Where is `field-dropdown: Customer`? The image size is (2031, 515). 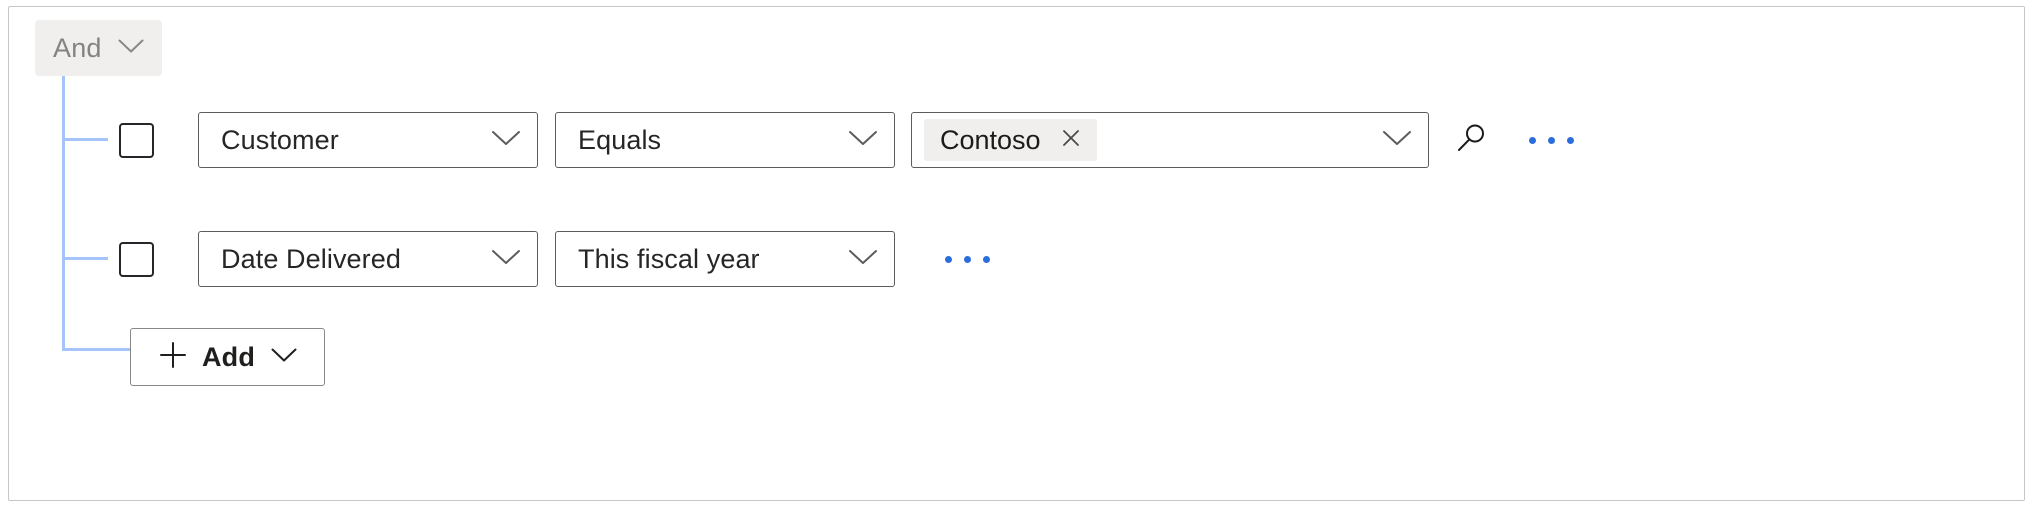 field-dropdown: Customer is located at coordinates (368, 140).